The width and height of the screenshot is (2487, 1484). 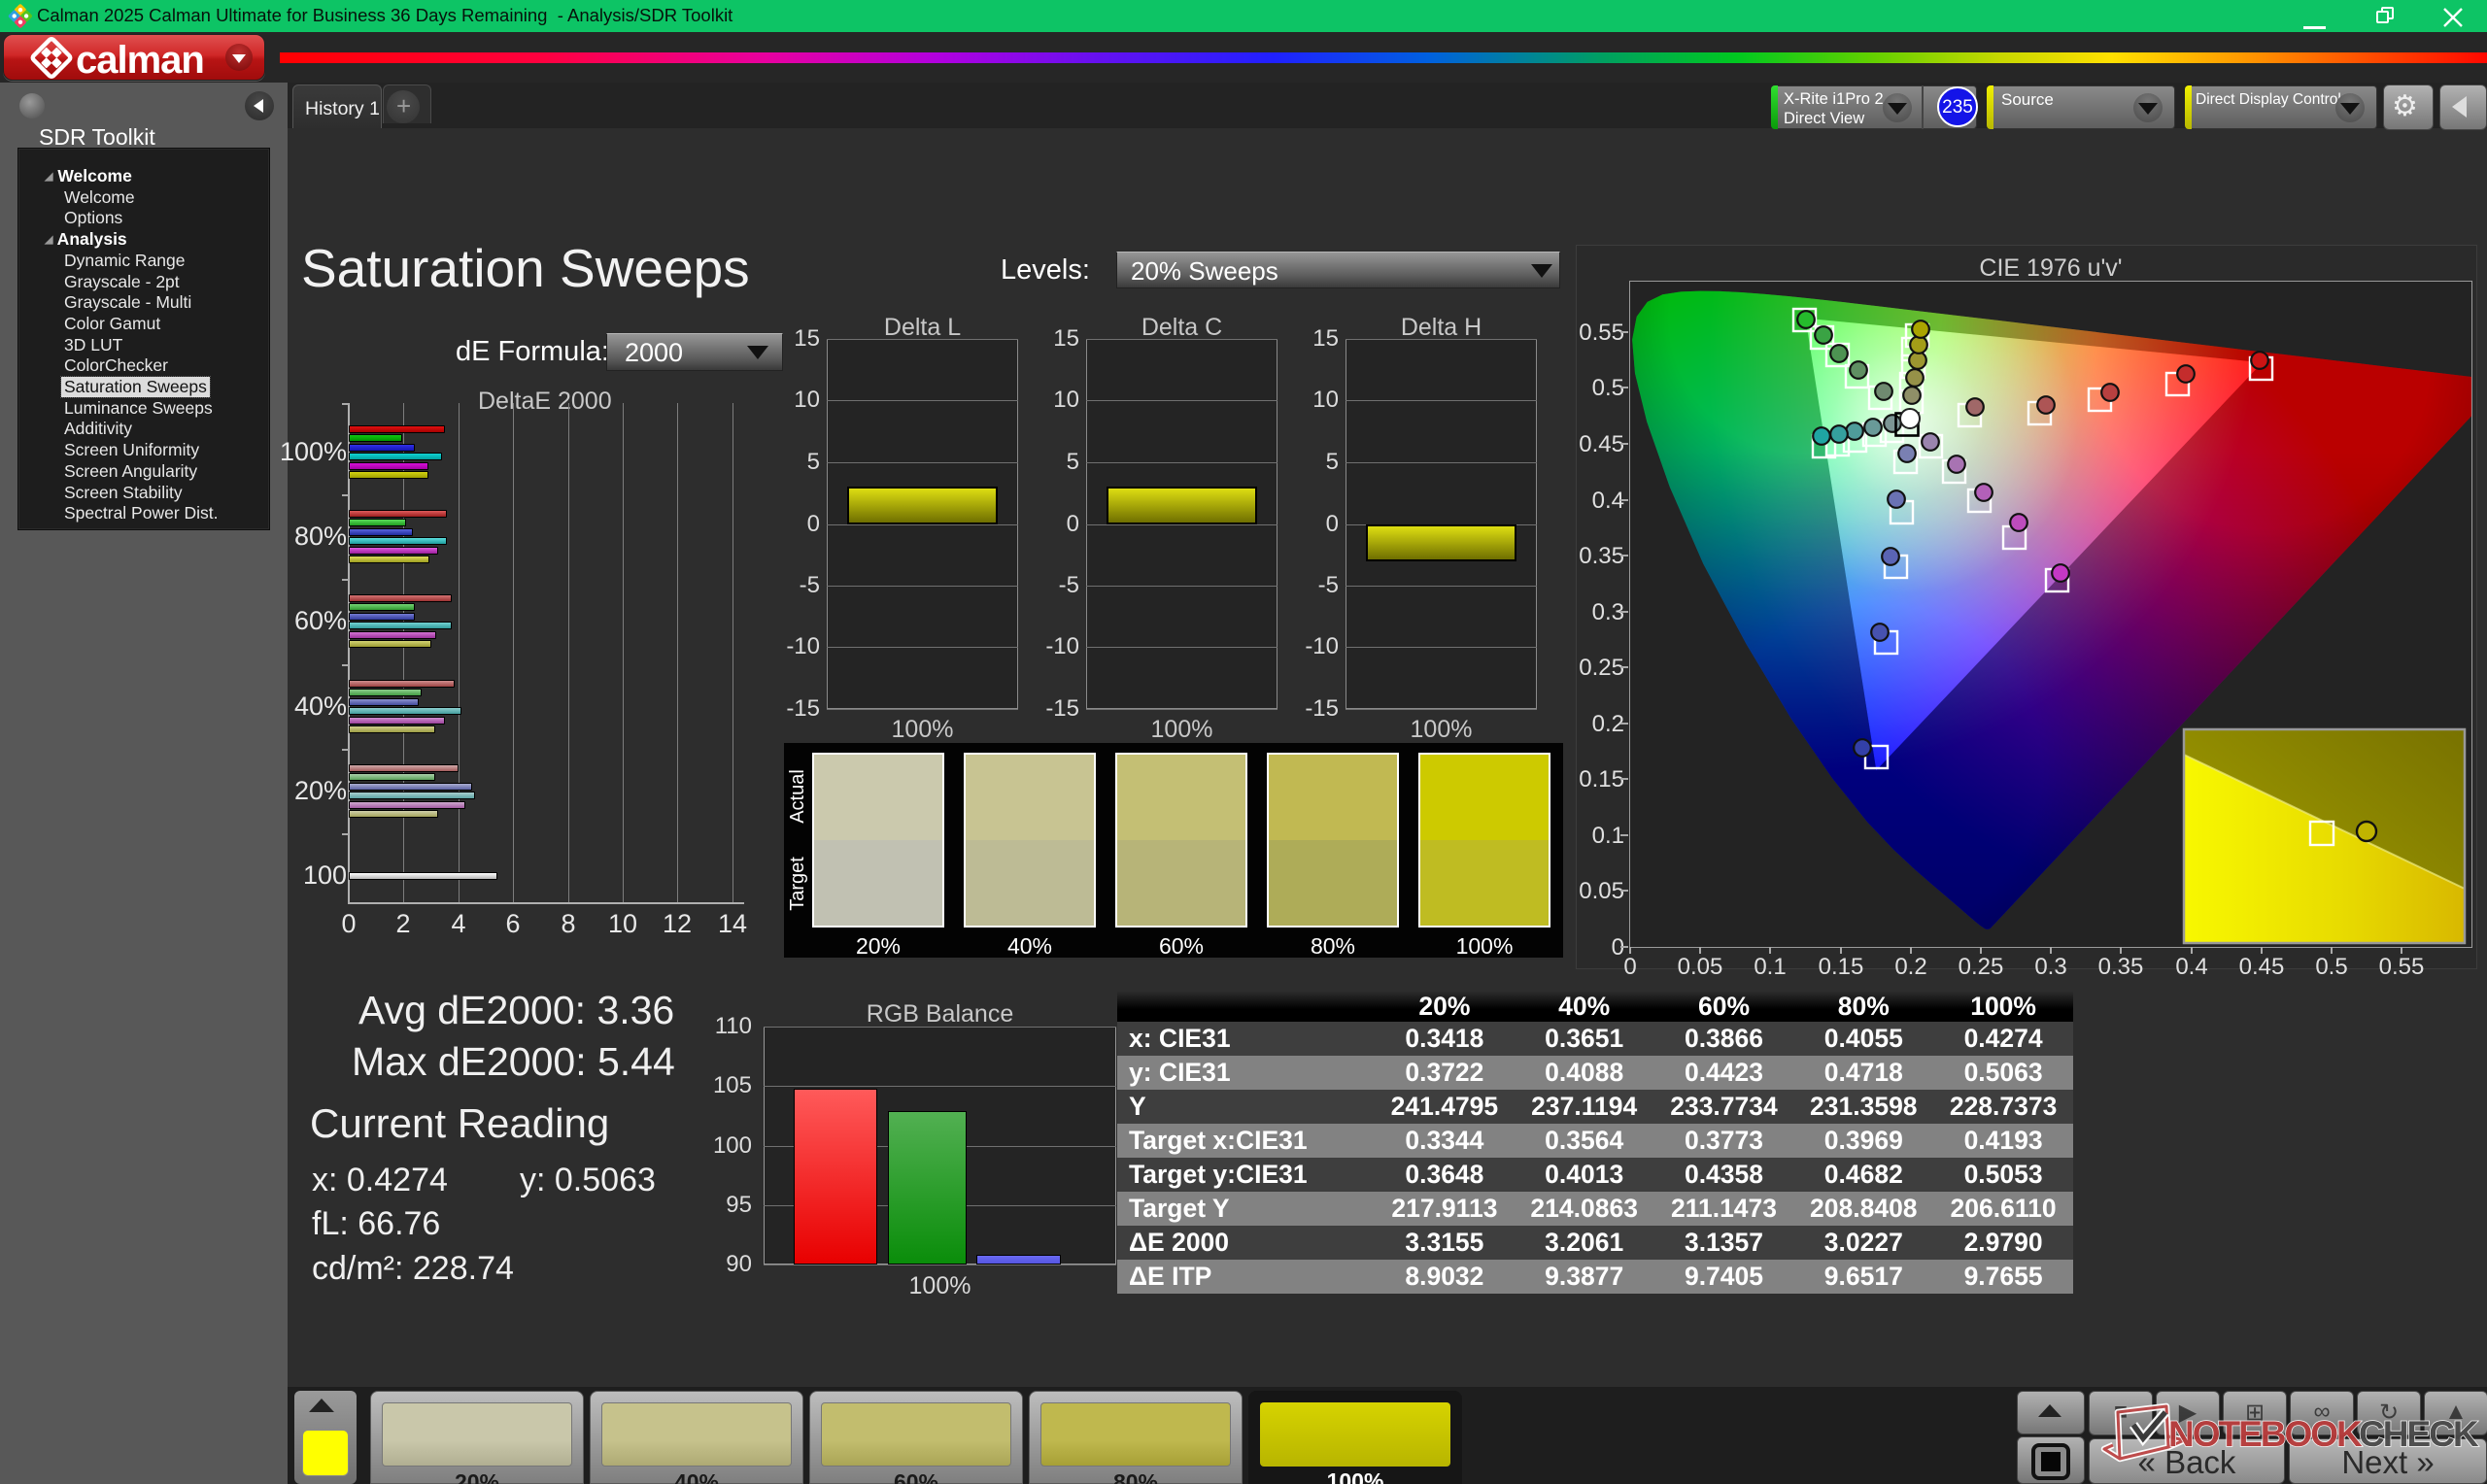 I want to click on svg-text: NOTEBOOK, so click(x=2265, y=1434).